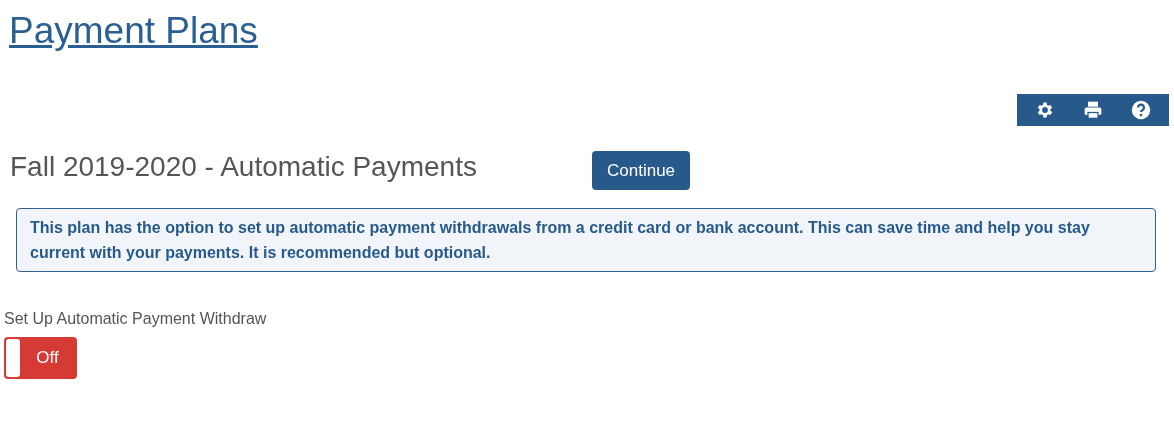 The width and height of the screenshot is (1174, 446). I want to click on help-icon, so click(1141, 110).